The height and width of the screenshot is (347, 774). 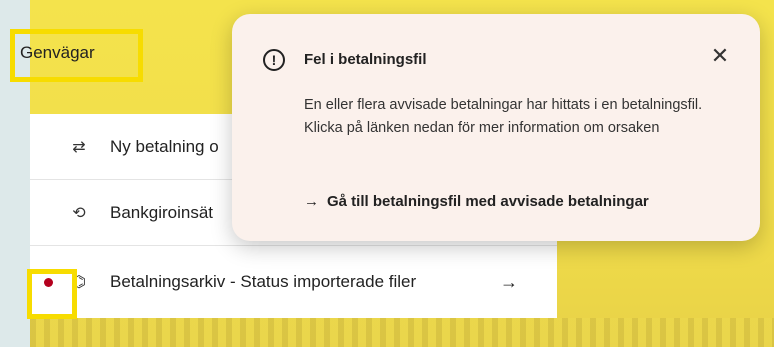 I want to click on transfer-arrows-icon: ⇄, so click(x=79, y=147).